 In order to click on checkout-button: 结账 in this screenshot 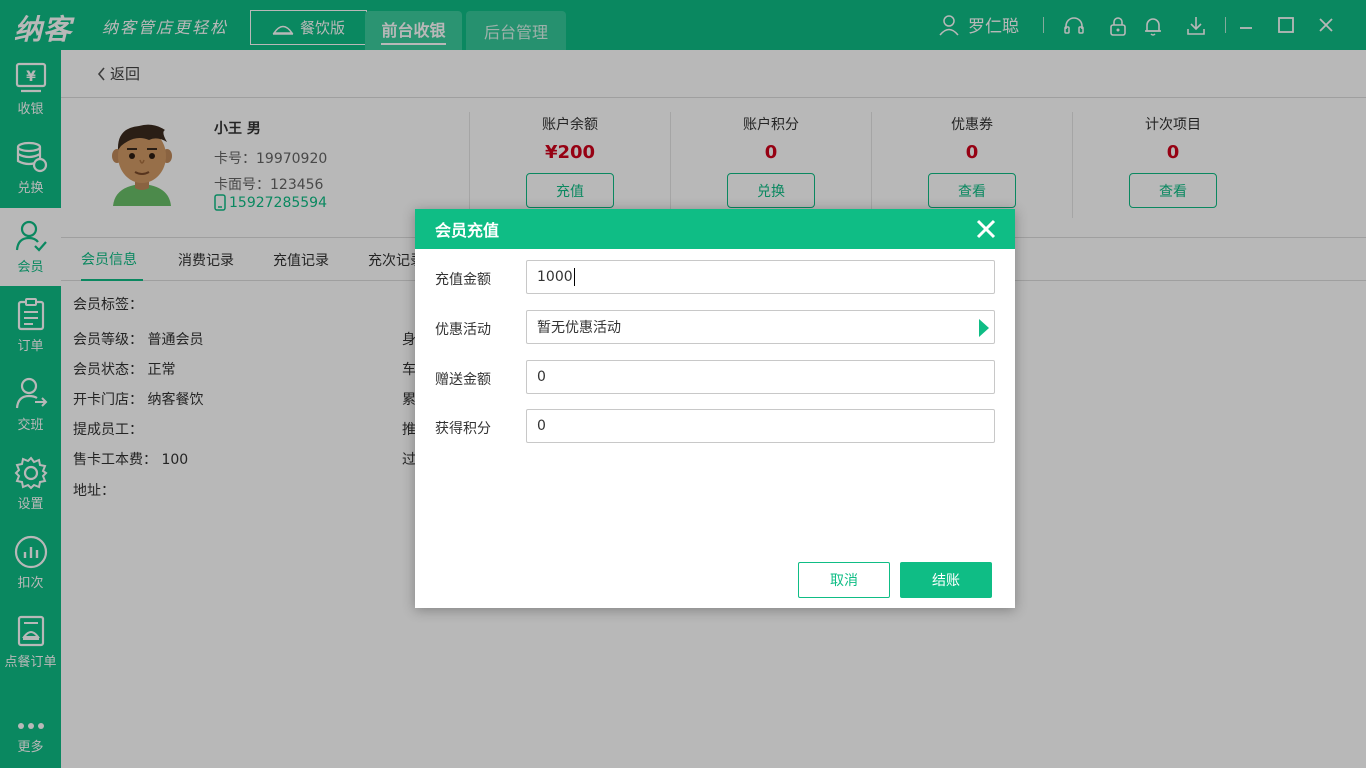, I will do `click(946, 580)`.